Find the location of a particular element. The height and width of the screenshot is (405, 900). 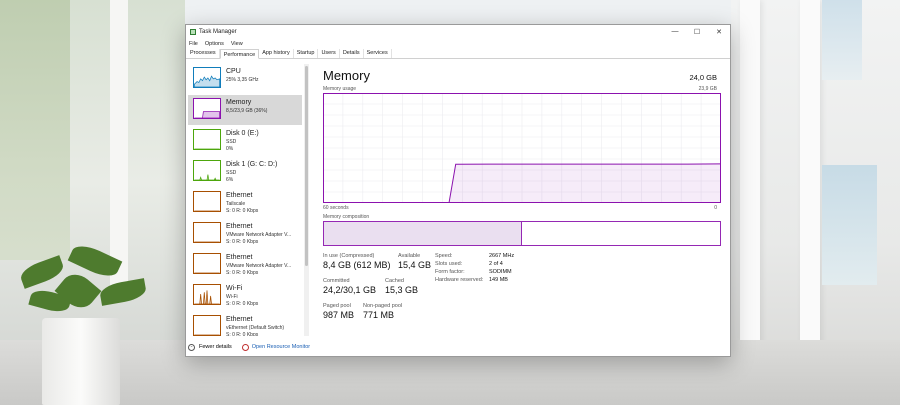

task-manager-icon is located at coordinates (193, 31).